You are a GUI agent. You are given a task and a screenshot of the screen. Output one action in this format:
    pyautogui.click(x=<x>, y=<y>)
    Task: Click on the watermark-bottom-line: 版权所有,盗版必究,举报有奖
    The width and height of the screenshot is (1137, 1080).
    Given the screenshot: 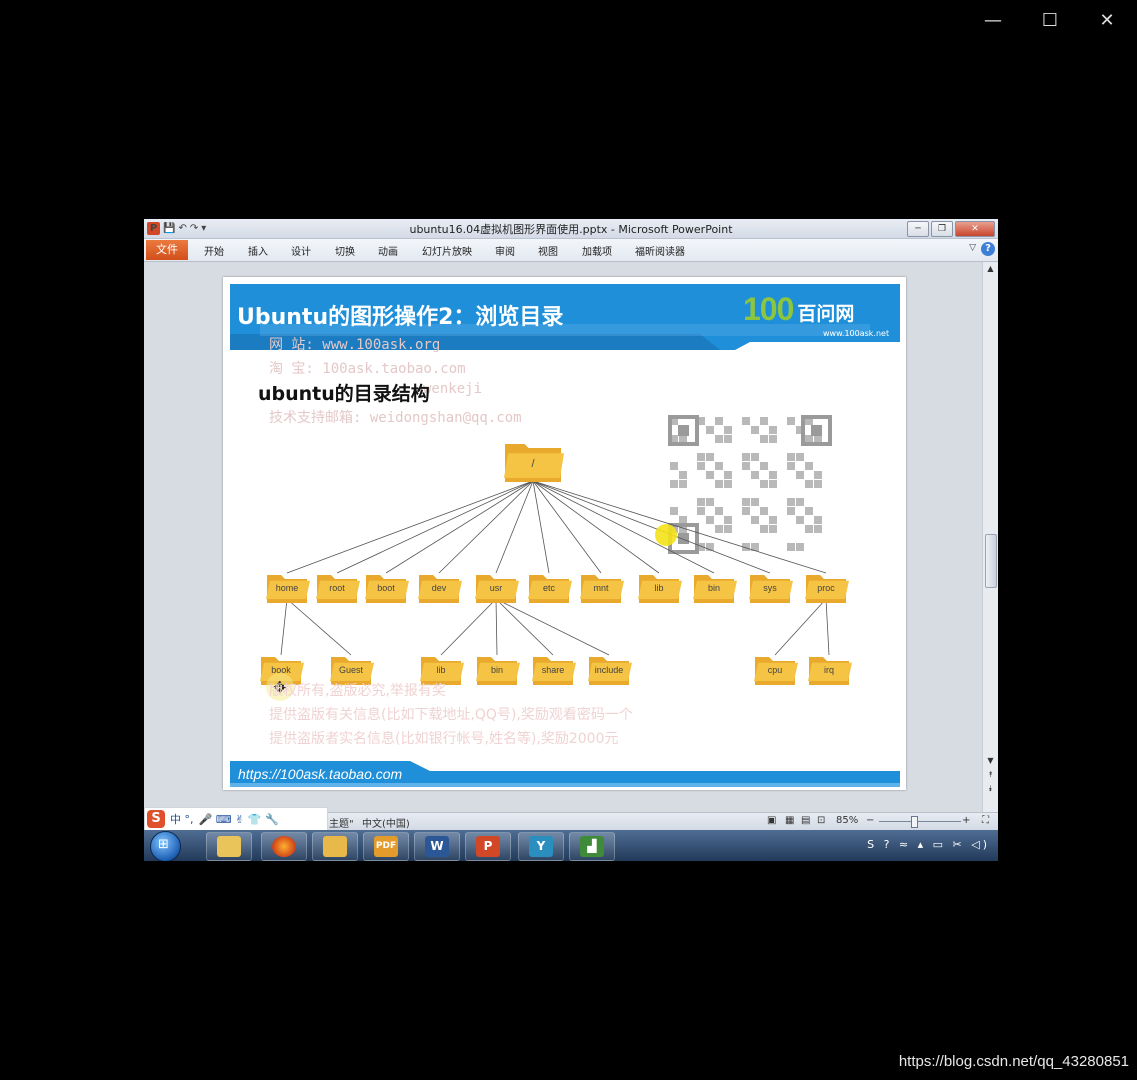 What is the action you would take?
    pyautogui.click(x=357, y=691)
    